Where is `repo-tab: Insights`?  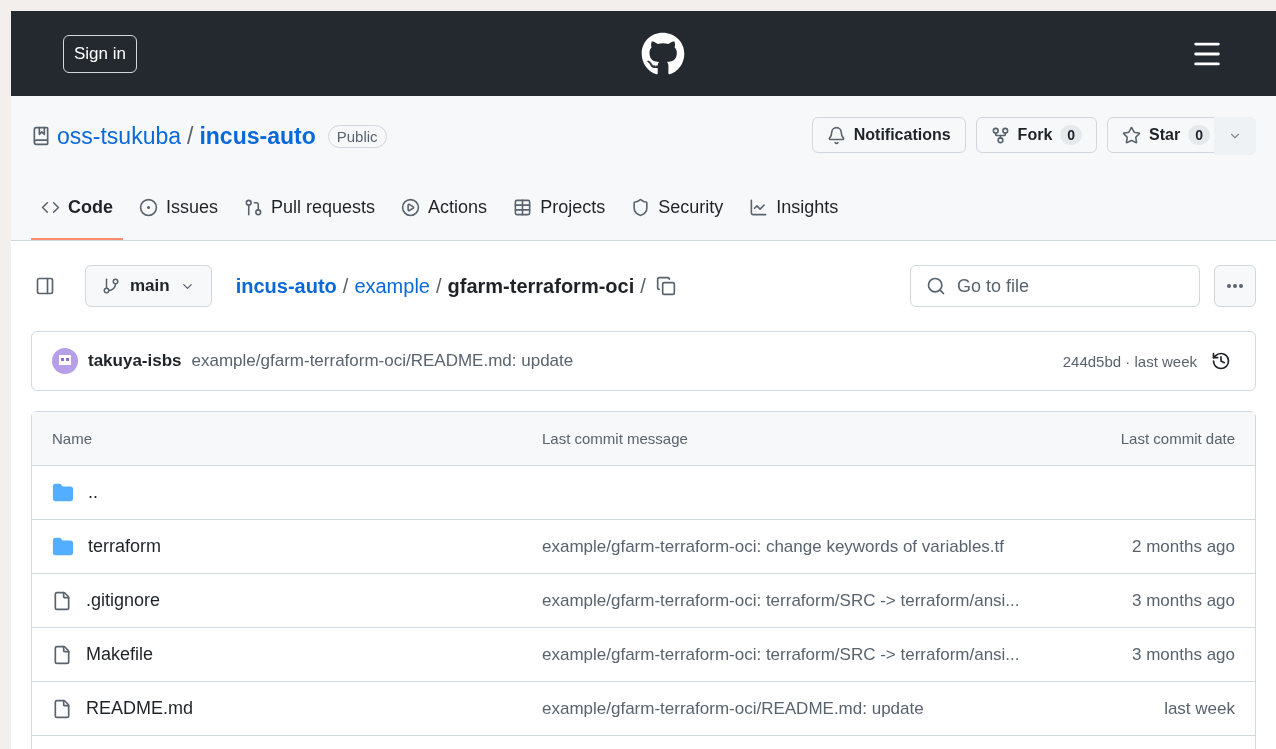 repo-tab: Insights is located at coordinates (794, 208).